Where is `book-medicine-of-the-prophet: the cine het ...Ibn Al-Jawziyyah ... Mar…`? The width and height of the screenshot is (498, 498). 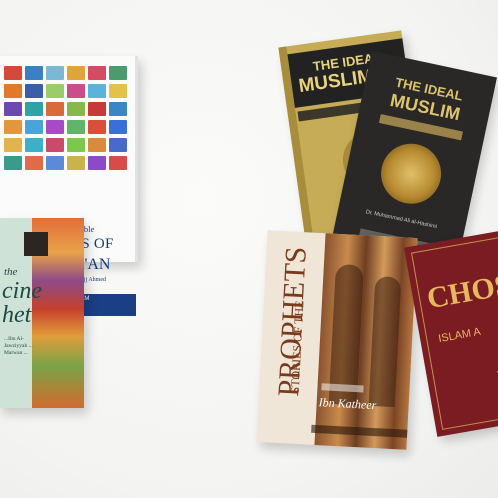 book-medicine-of-the-prophet: the cine het ...Ibn Al-Jawziyyah ... Mar… is located at coordinates (42, 313).